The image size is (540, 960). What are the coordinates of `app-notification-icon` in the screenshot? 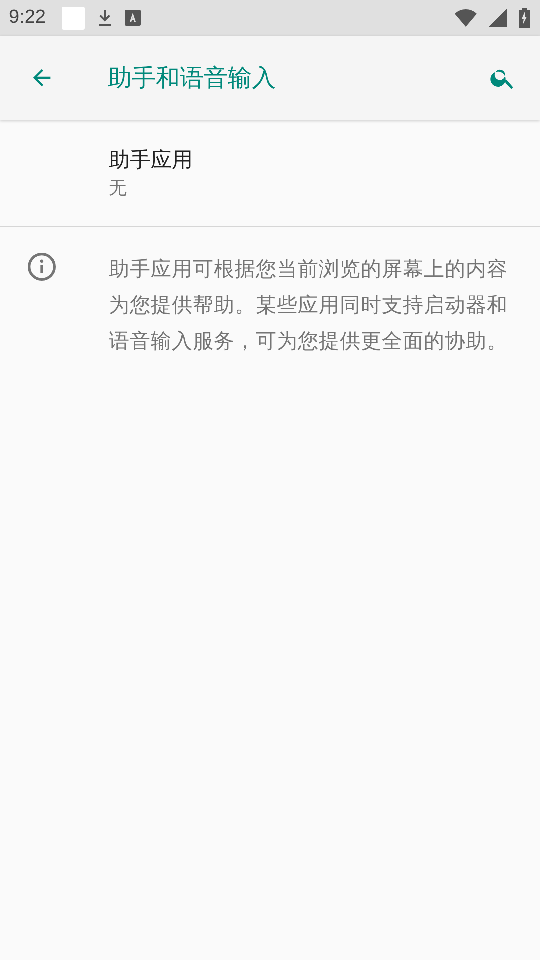 It's located at (132, 18).